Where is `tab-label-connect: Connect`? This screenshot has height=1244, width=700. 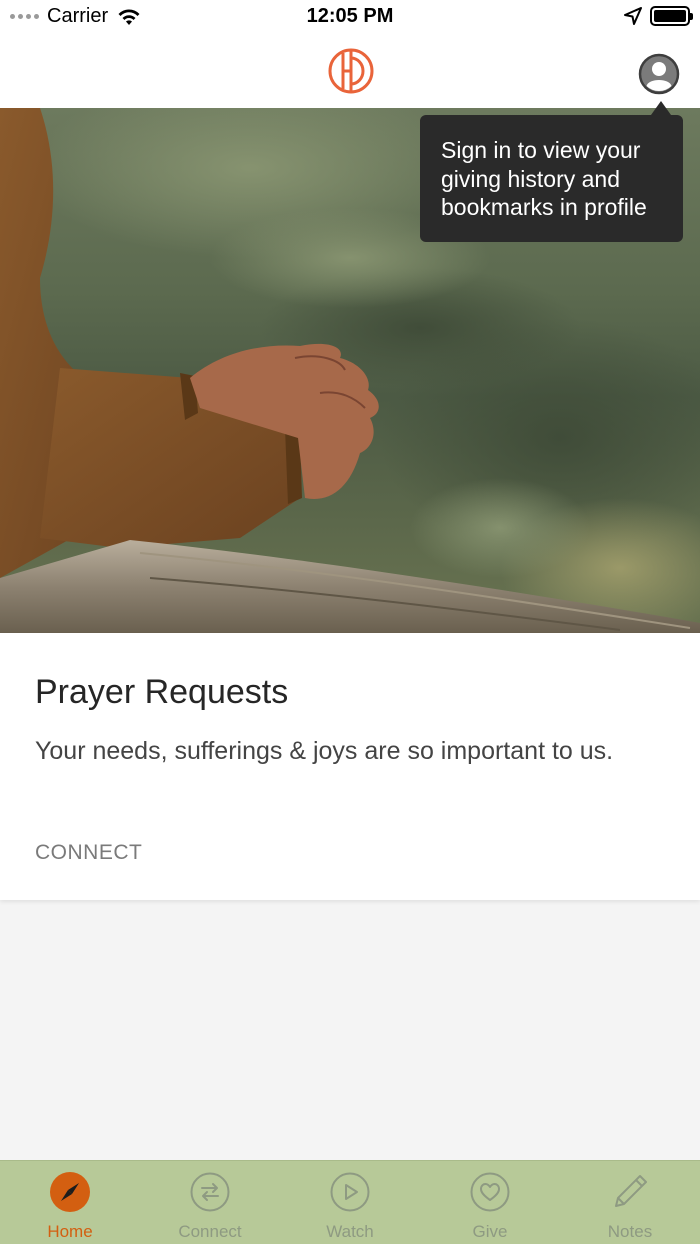 tab-label-connect: Connect is located at coordinates (210, 1231).